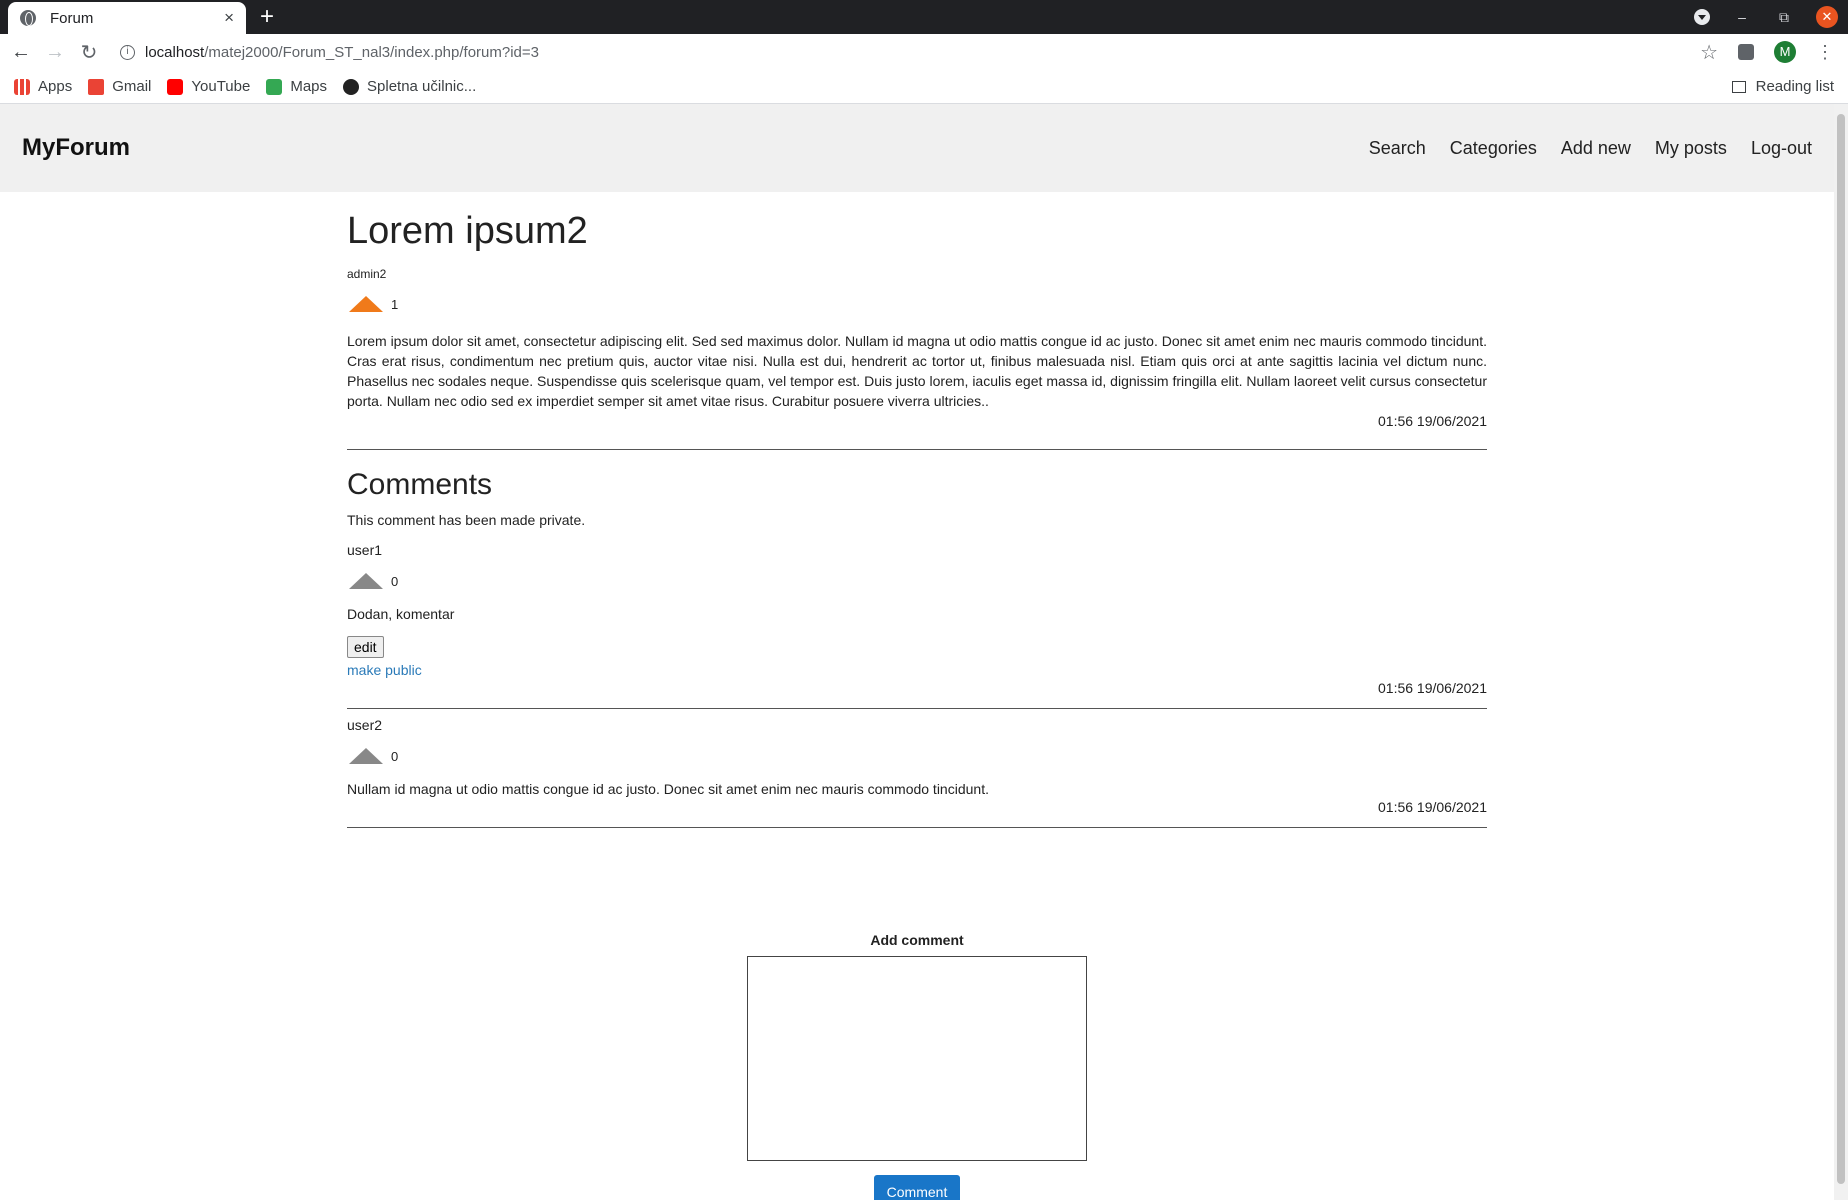 The width and height of the screenshot is (1848, 1200). I want to click on comment-submit-button: Comment, so click(917, 1187).